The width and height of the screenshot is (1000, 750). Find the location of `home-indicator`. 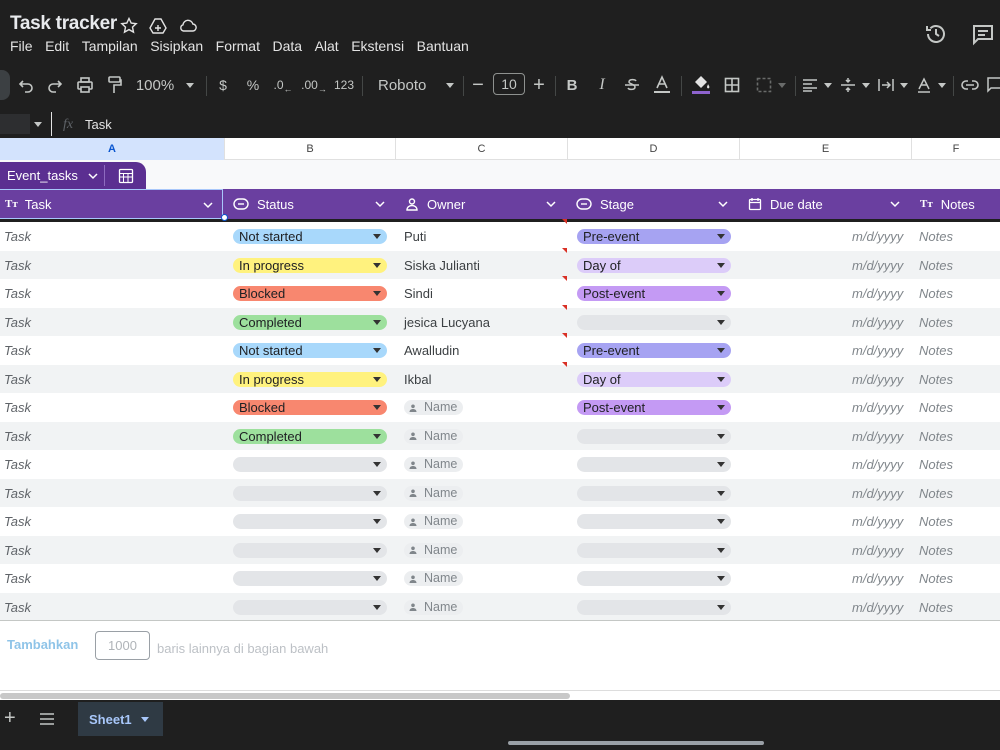

home-indicator is located at coordinates (636, 743).